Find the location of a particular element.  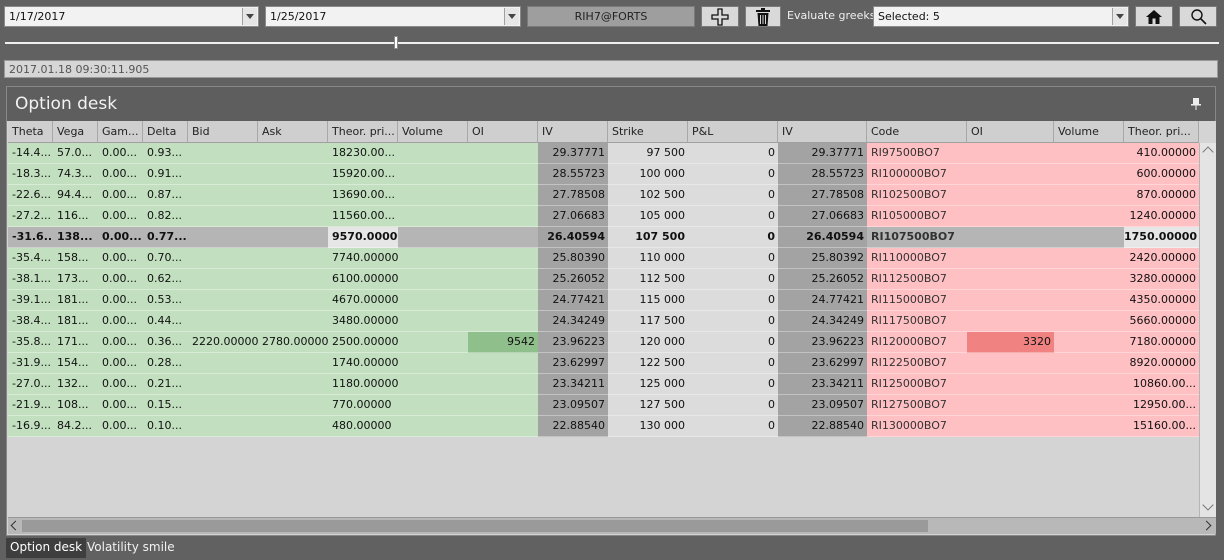

table-cell-put-iv: 26.40594 is located at coordinates (822, 237).